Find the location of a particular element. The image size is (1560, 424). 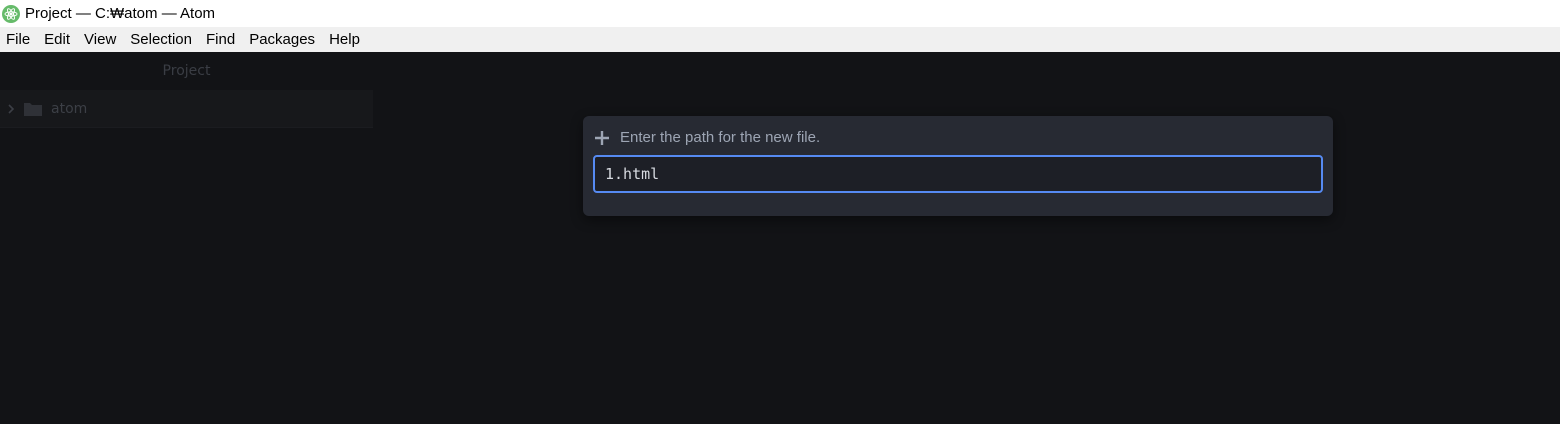

menu-packages: Packages is located at coordinates (282, 39).